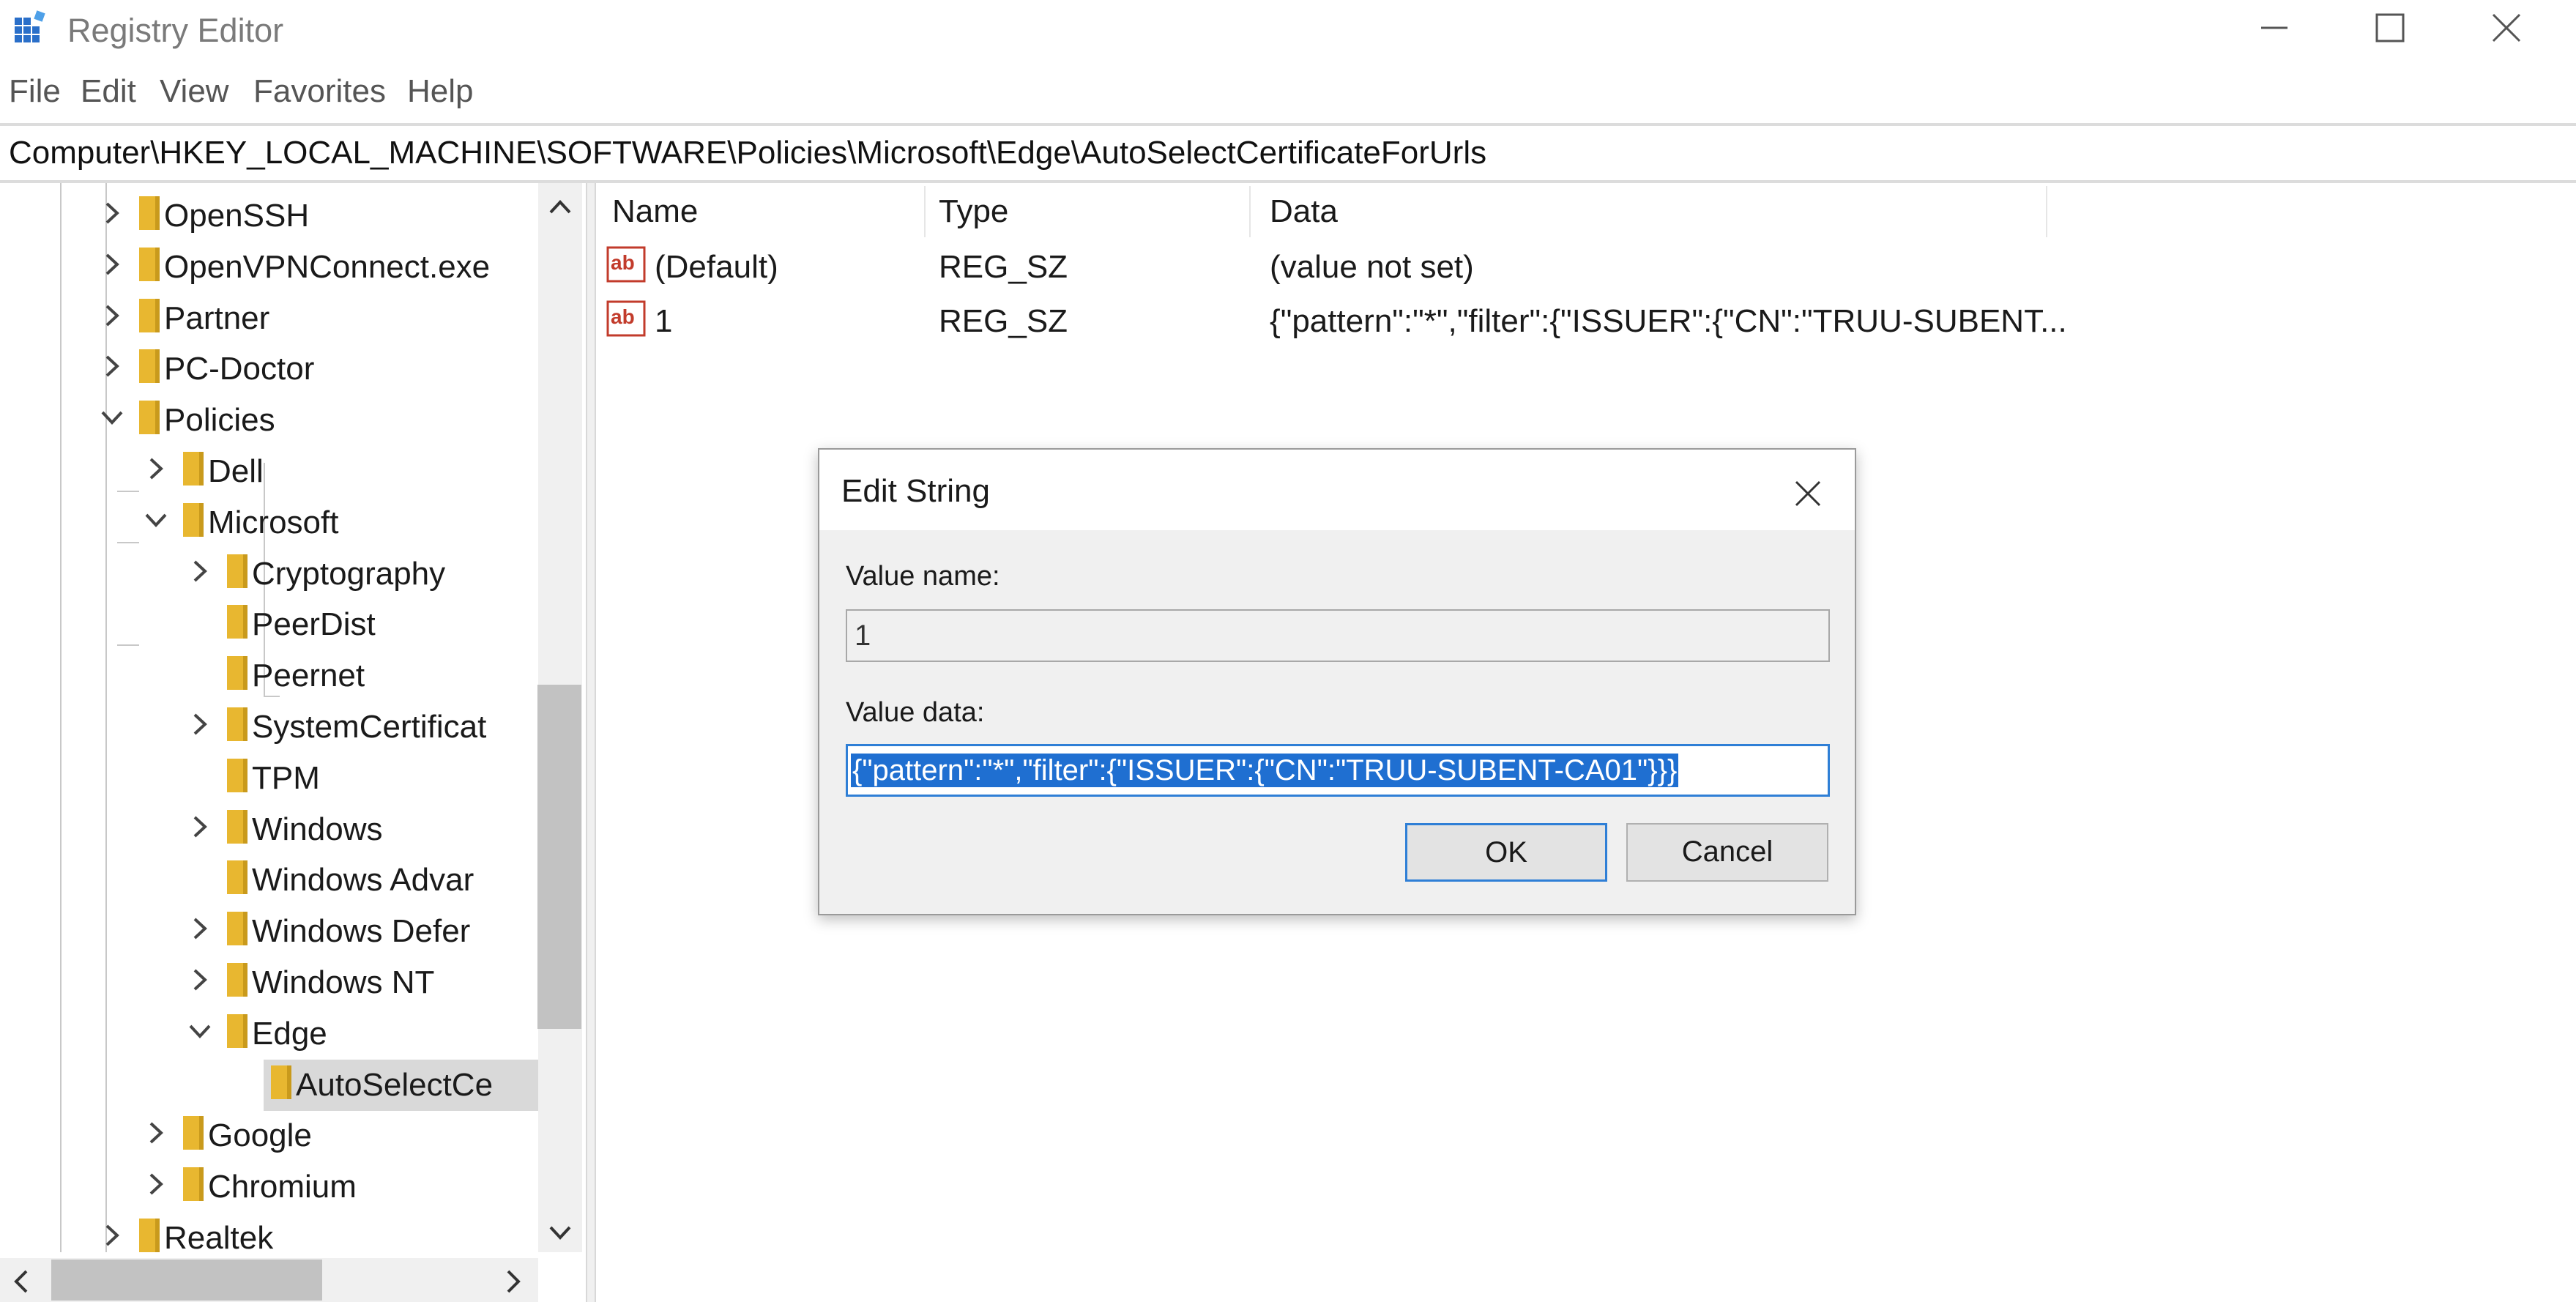 The image size is (2576, 1302). I want to click on value-name-field, so click(1338, 635).